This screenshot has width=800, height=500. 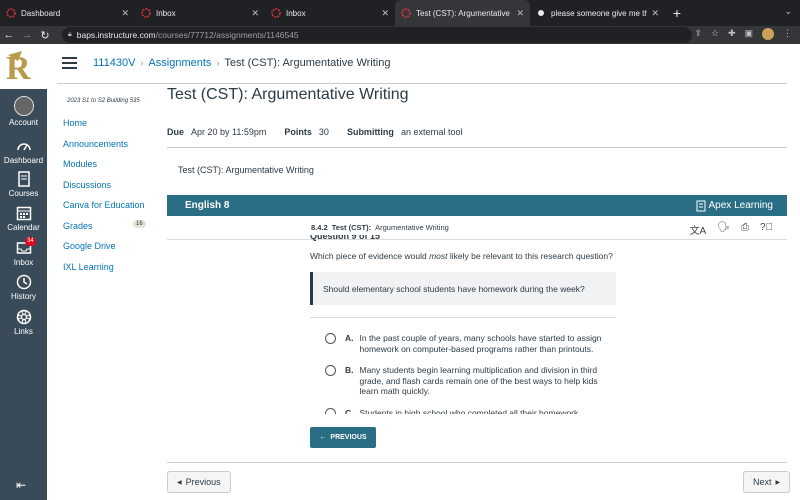 I want to click on next-label: Next, so click(x=762, y=482).